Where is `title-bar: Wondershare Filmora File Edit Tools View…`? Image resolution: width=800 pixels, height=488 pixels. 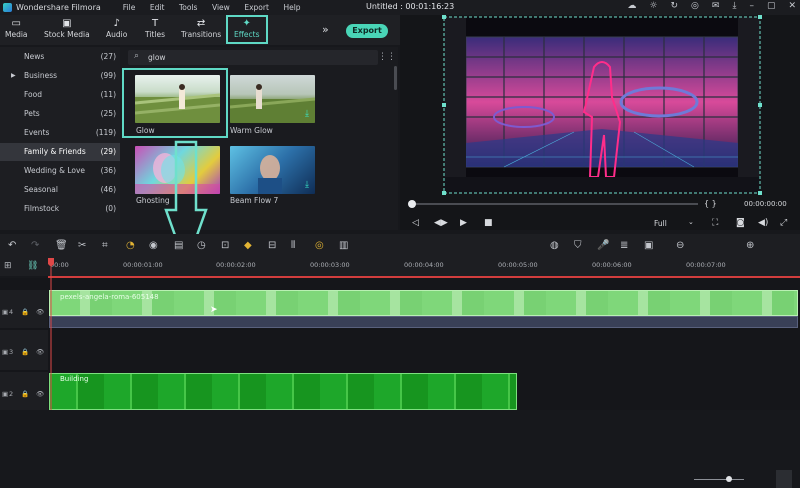 title-bar: Wondershare Filmora File Edit Tools View… is located at coordinates (400, 7).